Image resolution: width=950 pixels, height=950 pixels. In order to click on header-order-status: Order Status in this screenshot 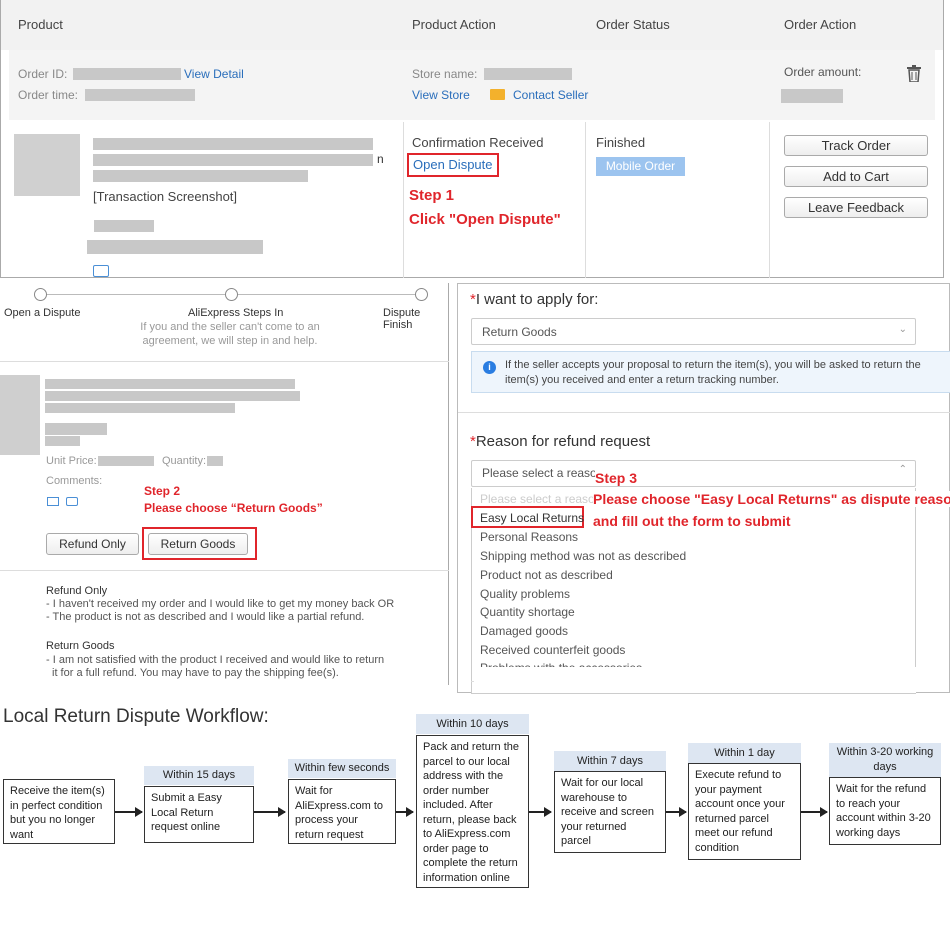, I will do `click(633, 24)`.